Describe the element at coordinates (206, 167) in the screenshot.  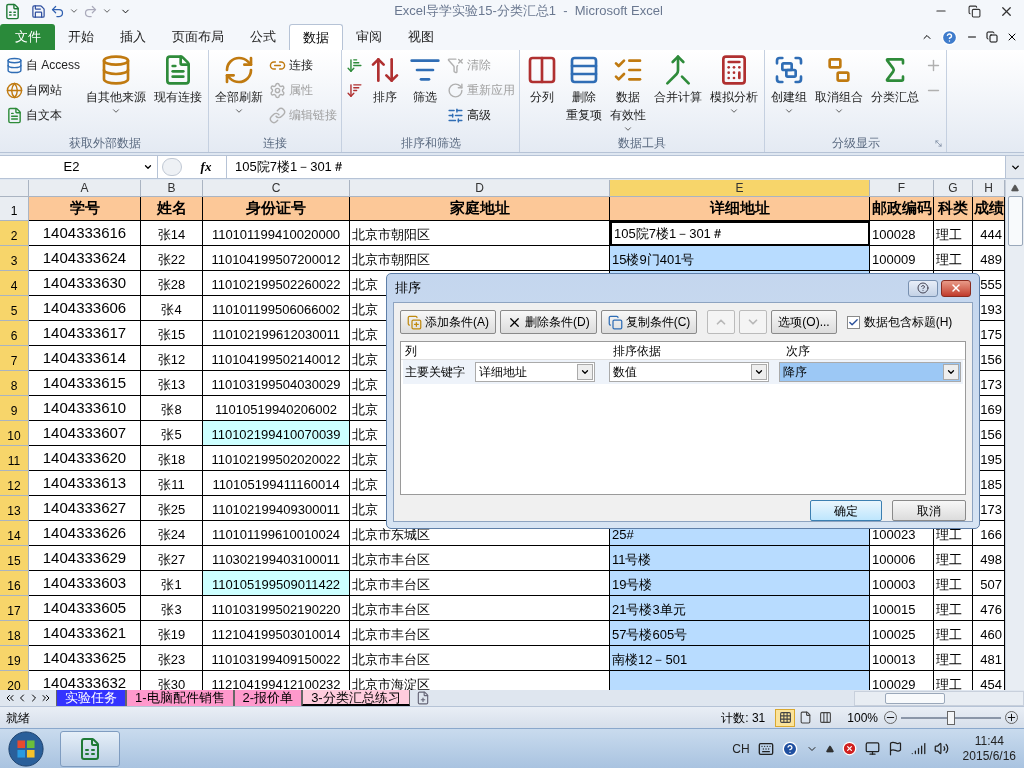
I see `insert-function-button: fx` at that location.